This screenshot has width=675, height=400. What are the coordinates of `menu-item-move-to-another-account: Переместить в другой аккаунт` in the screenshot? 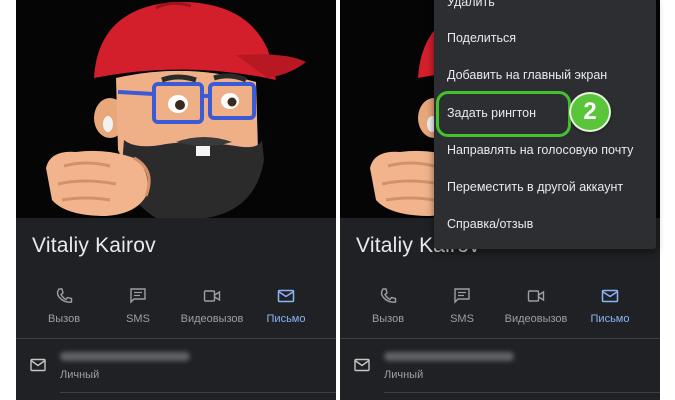 It's located at (545, 187).